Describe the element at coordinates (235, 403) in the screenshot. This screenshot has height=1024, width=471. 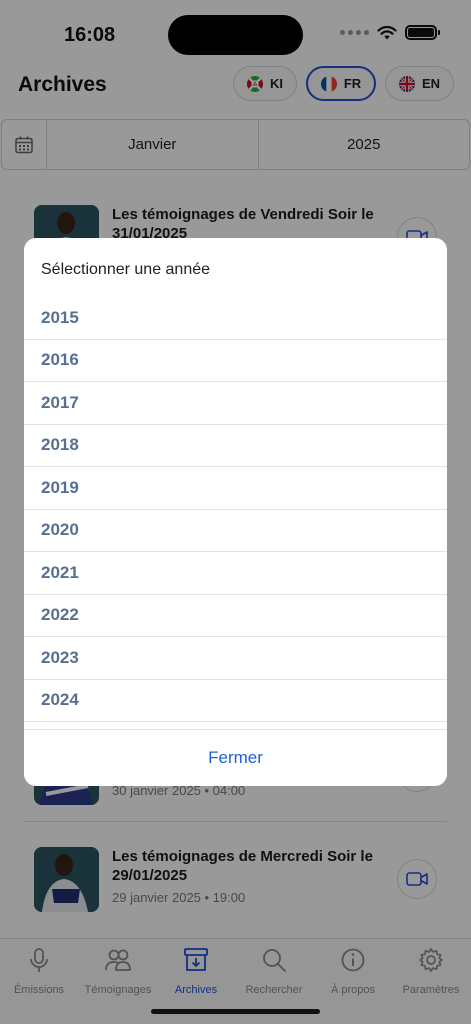
I see `year-option: 2017` at that location.